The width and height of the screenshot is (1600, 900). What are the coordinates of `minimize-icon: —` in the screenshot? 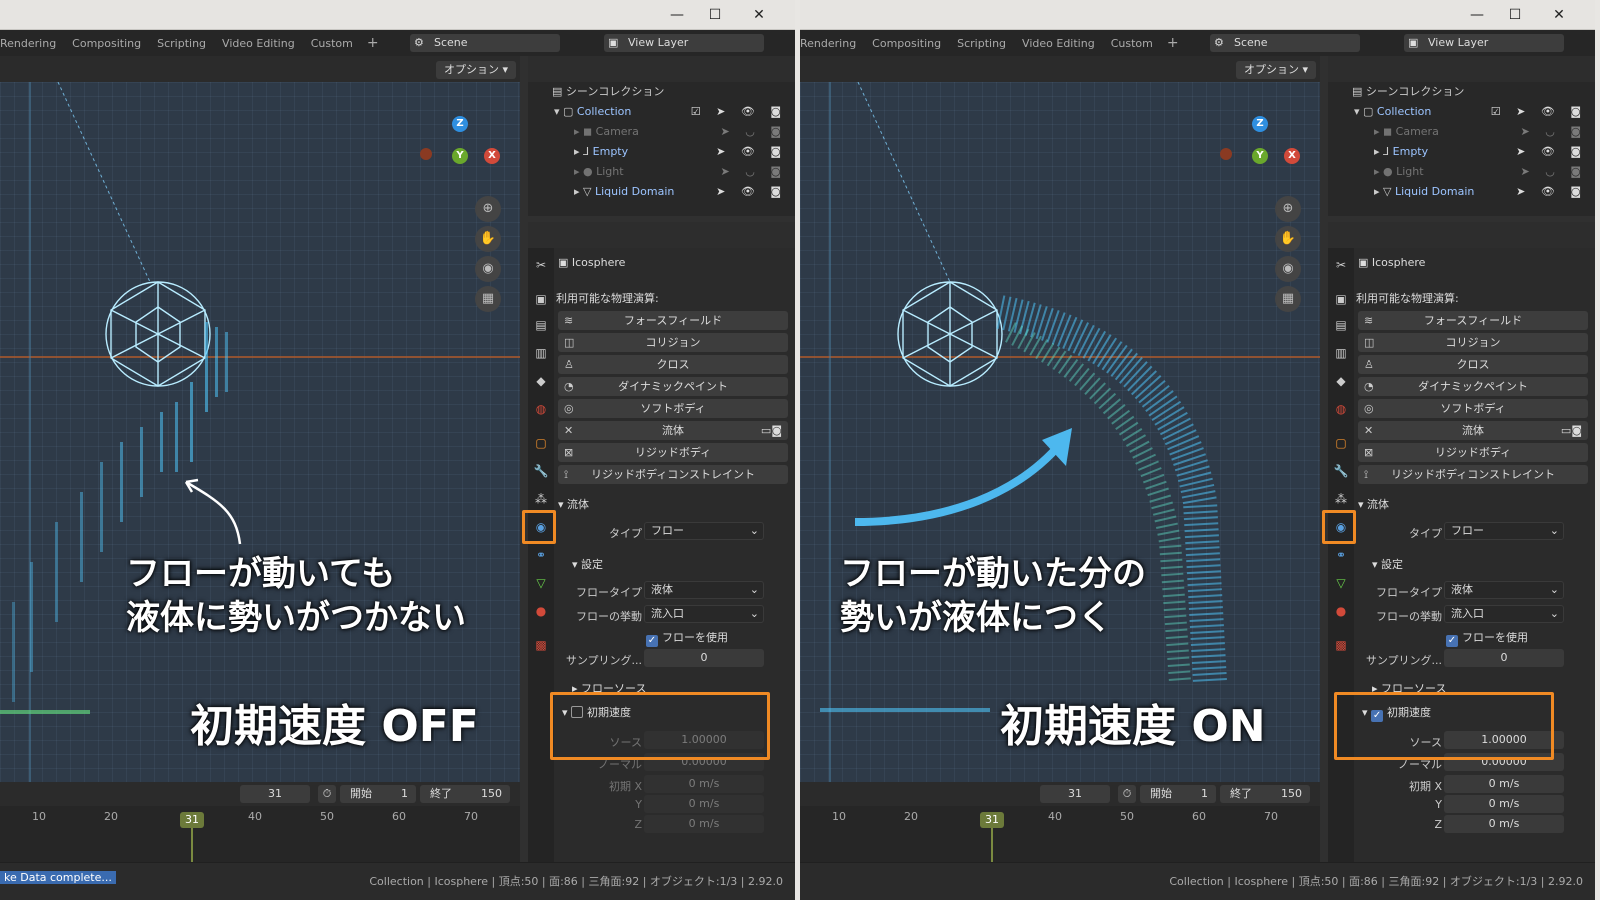 It's located at (1477, 15).